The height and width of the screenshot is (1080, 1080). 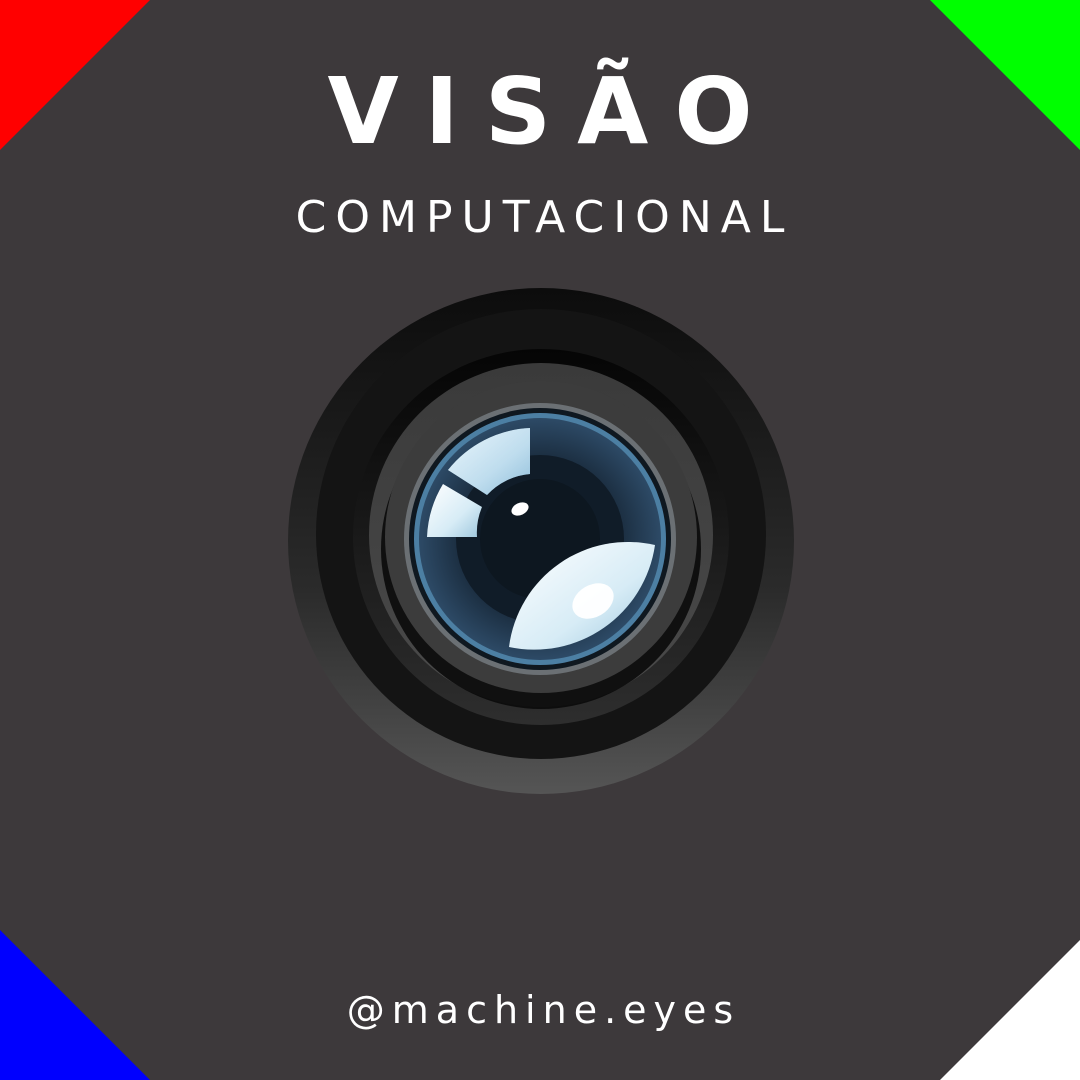 I want to click on page-subtitle: COMPUTACIONAL, so click(x=544, y=217).